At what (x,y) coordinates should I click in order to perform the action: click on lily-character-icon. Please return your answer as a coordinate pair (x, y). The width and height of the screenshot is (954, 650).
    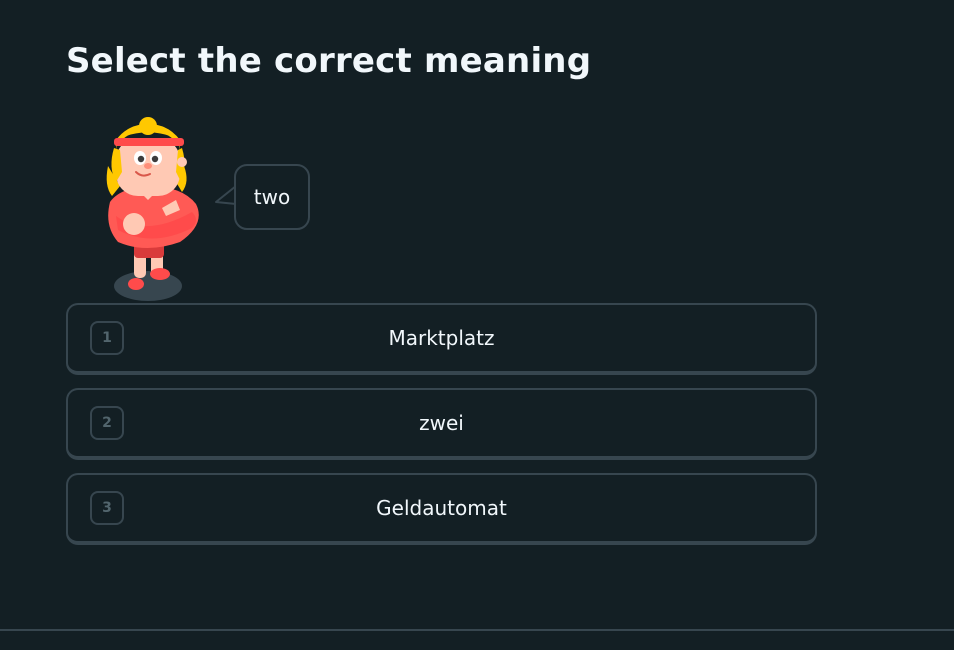
    Looking at the image, I should click on (152, 209).